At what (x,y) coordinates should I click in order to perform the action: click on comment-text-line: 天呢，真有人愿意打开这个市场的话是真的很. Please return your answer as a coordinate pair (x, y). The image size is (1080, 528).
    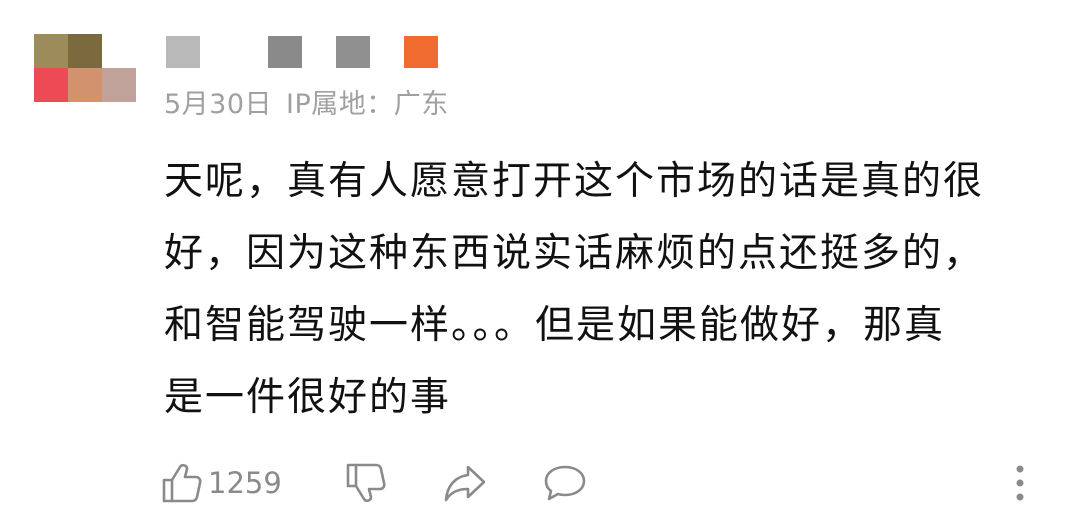
    Looking at the image, I should click on (574, 181).